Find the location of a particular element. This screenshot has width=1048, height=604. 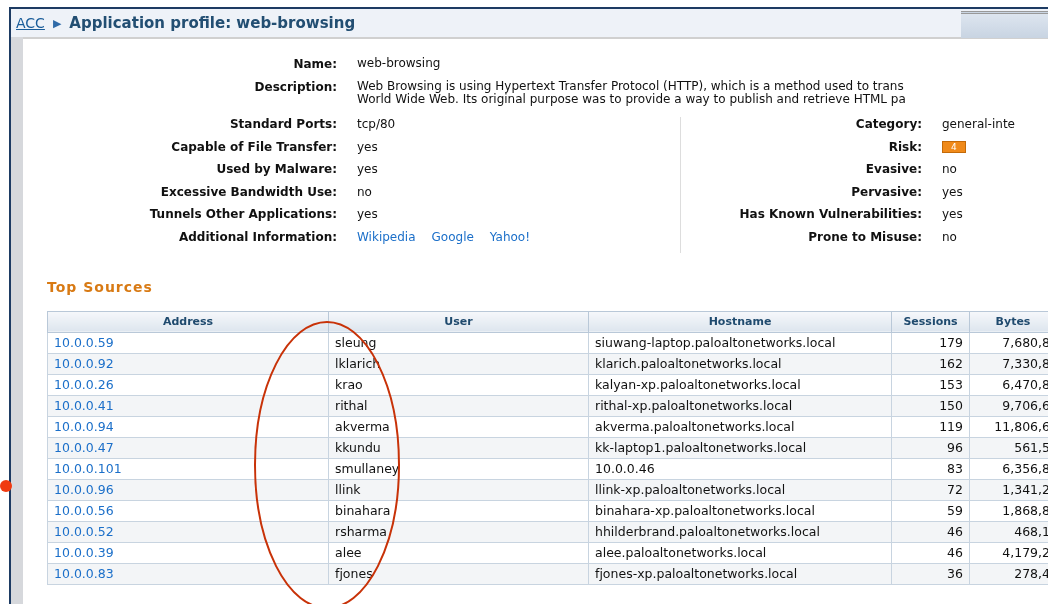

column-header: Hostname is located at coordinates (740, 322).